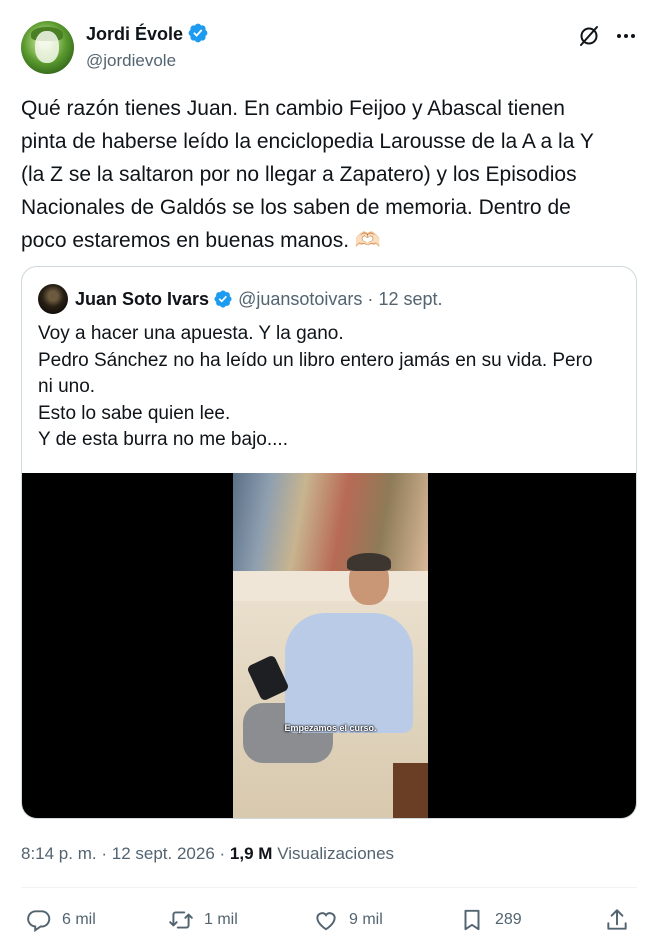 This screenshot has height=945, width=657. What do you see at coordinates (326, 921) in the screenshot?
I see `like-icon` at bounding box center [326, 921].